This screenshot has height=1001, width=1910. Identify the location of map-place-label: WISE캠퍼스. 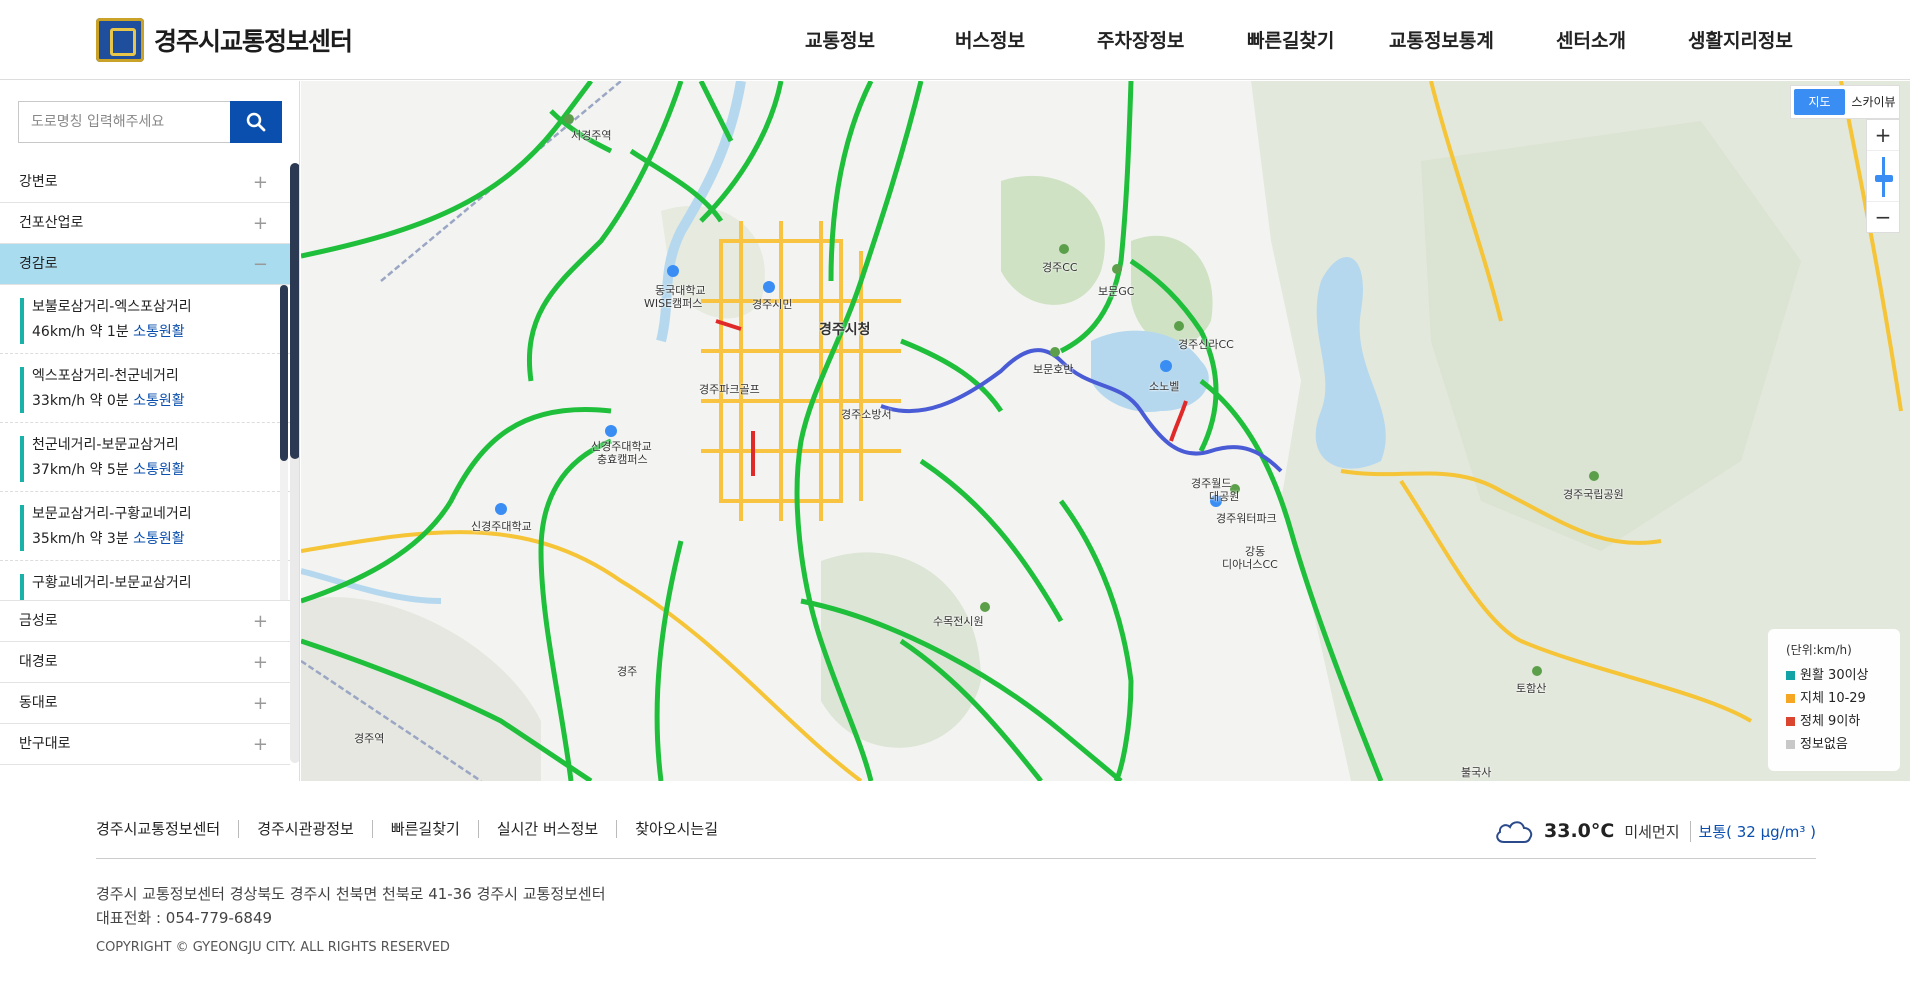
(673, 303).